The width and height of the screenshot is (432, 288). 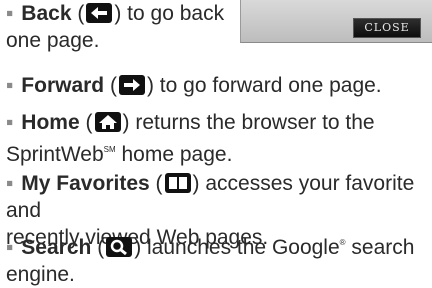 I want to click on term-home: Home, so click(x=50, y=122).